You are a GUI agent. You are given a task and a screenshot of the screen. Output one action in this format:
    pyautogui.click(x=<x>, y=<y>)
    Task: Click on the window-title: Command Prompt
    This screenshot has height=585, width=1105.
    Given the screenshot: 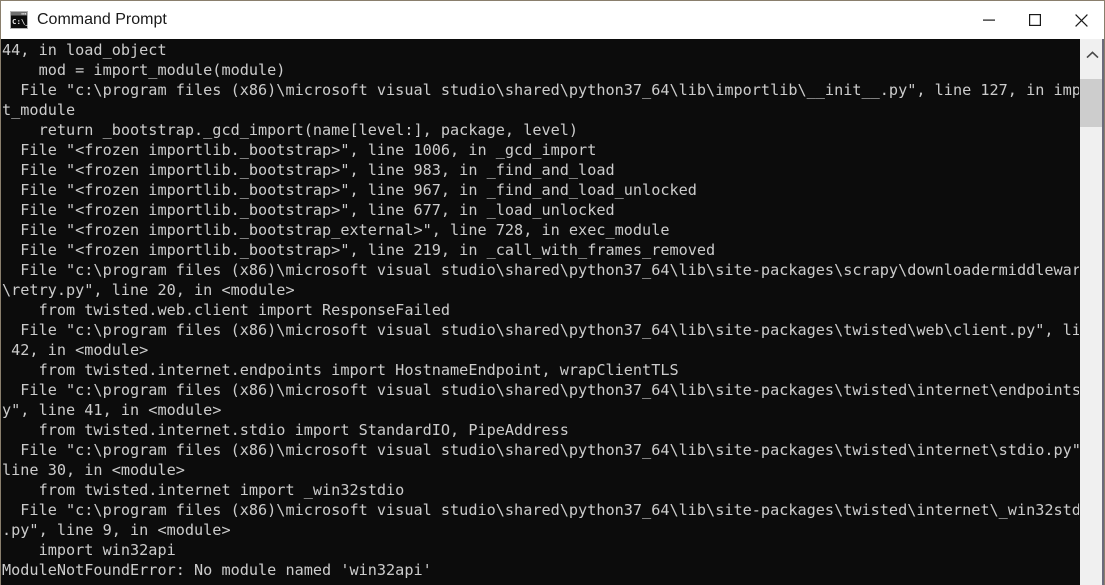 What is the action you would take?
    pyautogui.click(x=102, y=19)
    